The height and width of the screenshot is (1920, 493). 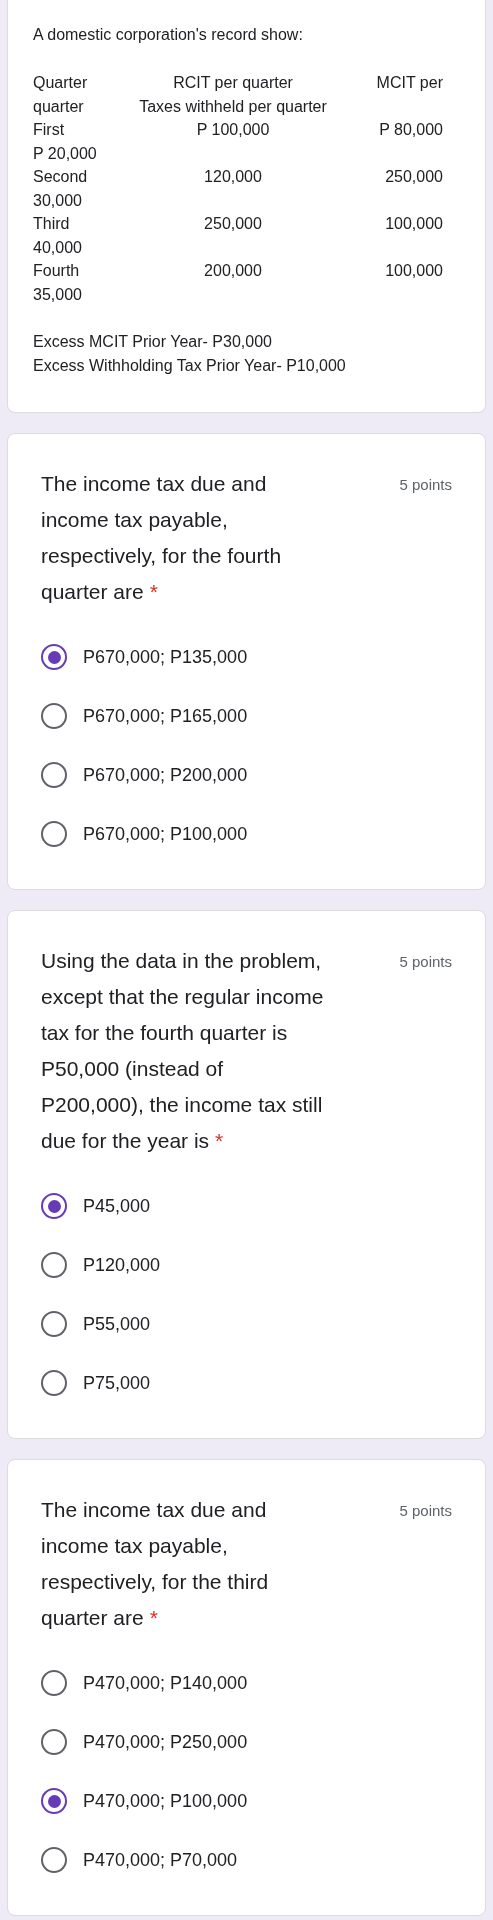 I want to click on table-text: Quarter, so click(x=60, y=83).